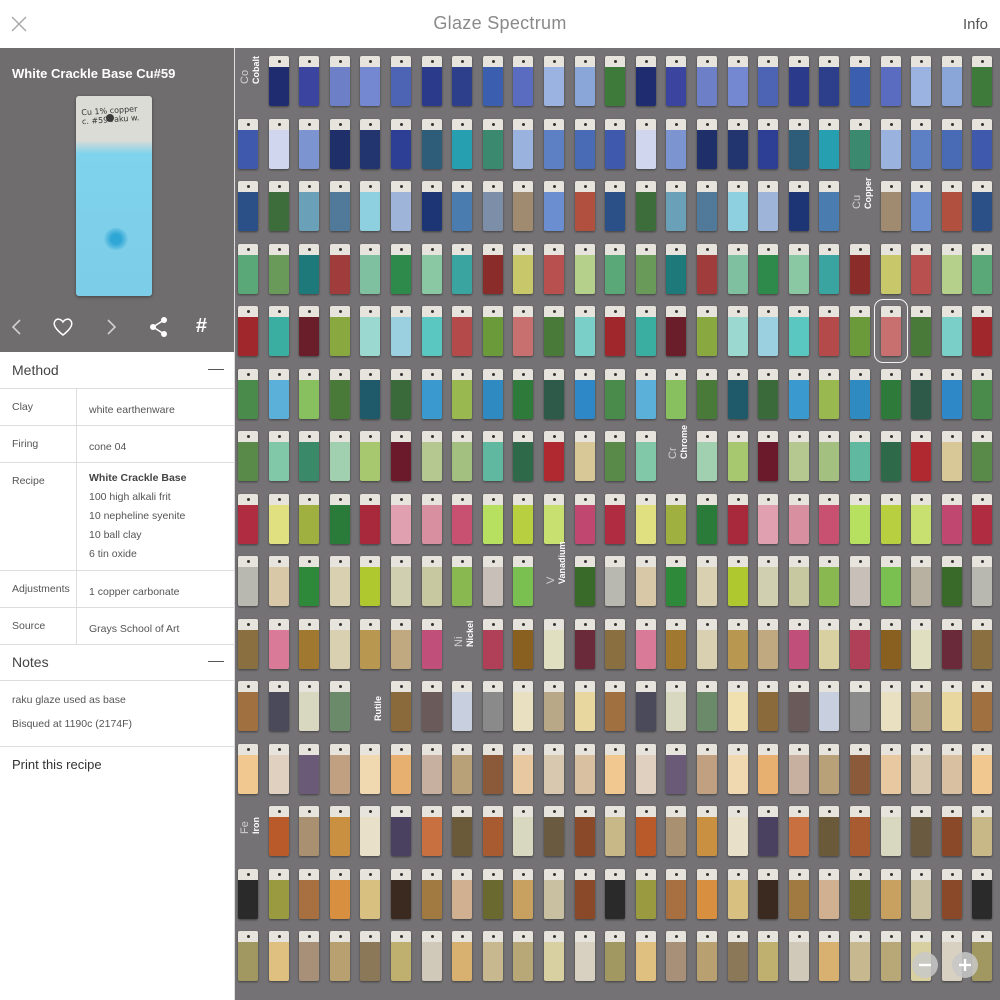  What do you see at coordinates (57, 764) in the screenshot?
I see `print-recipe-link: Print this recipe` at bounding box center [57, 764].